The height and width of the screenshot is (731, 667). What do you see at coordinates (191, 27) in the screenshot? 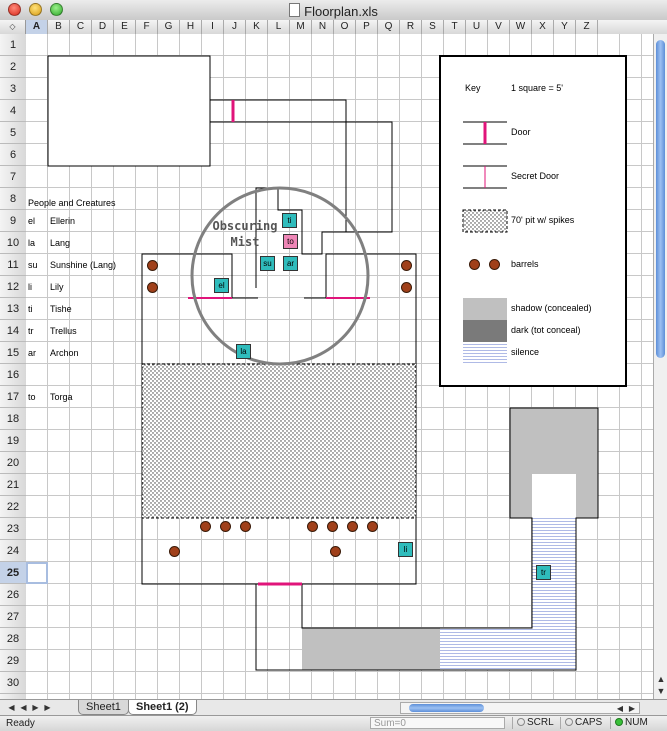
I see `column-header-h: H` at bounding box center [191, 27].